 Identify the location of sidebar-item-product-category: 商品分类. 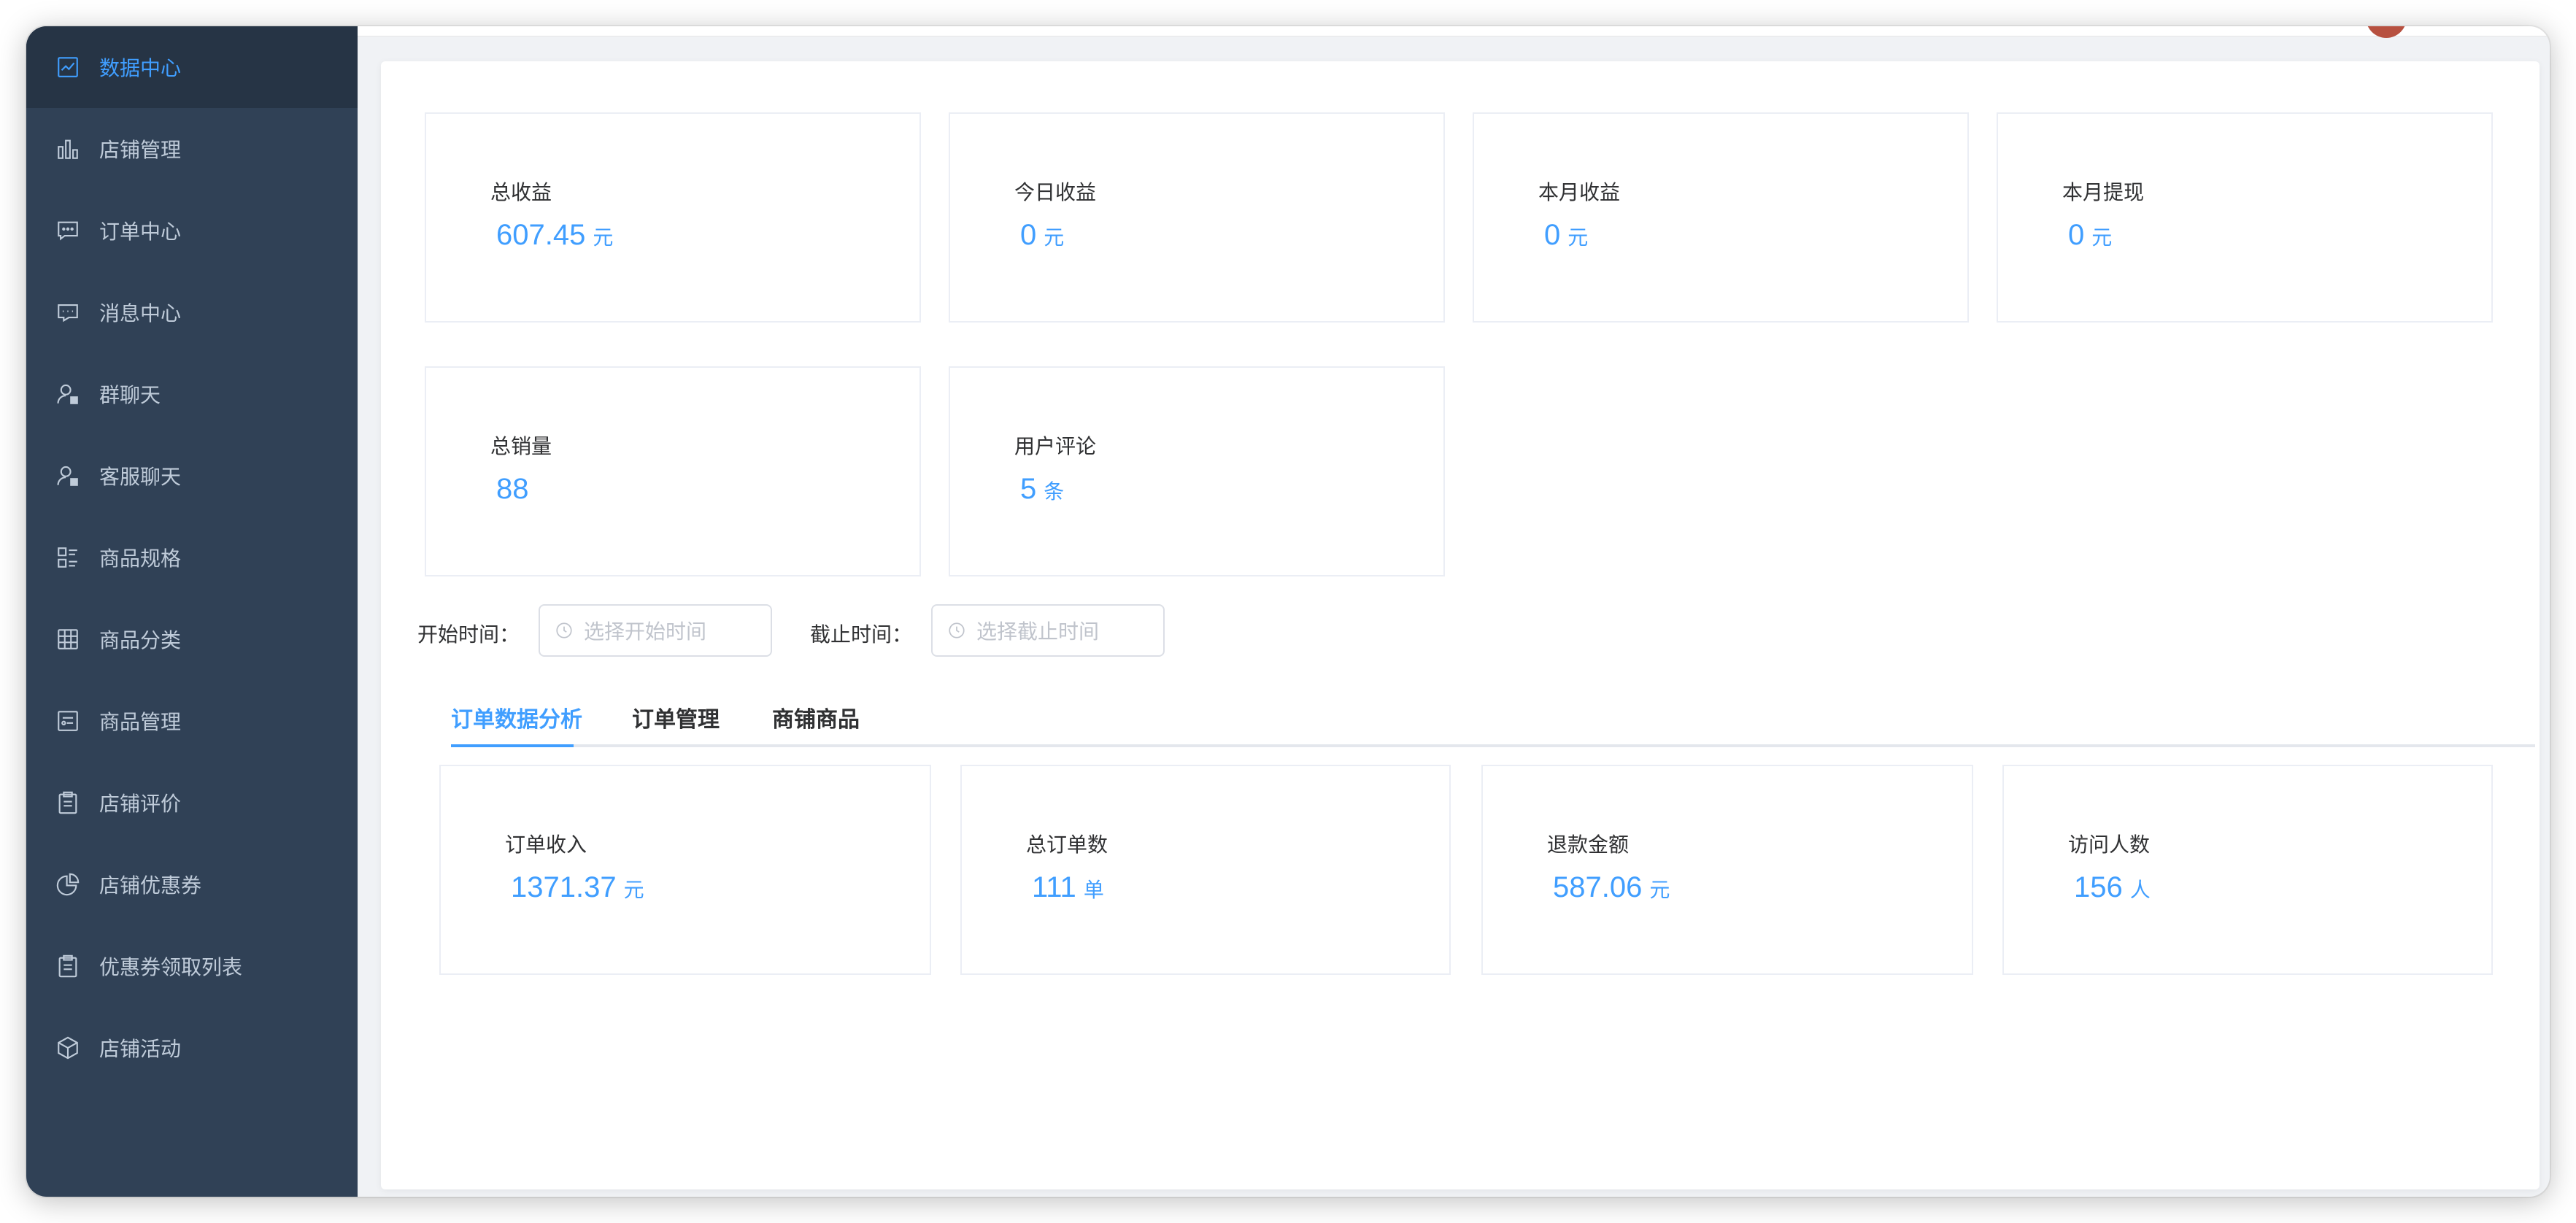
(192, 639).